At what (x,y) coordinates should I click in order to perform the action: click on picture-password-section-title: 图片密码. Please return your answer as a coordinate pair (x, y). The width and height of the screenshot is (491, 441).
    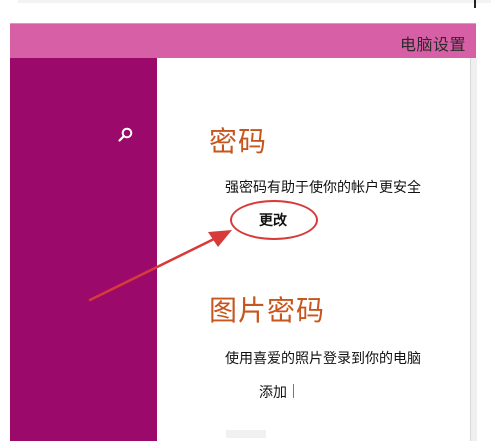
    Looking at the image, I should click on (267, 310).